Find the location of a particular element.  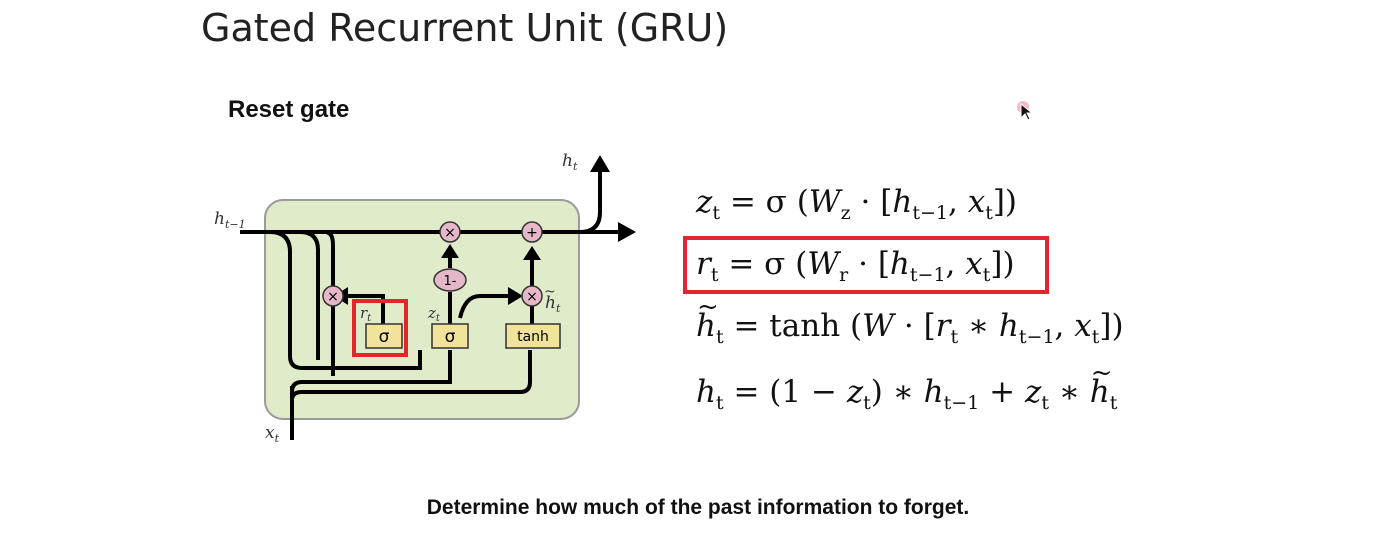

hidden-out-label: ht is located at coordinates (570, 162).